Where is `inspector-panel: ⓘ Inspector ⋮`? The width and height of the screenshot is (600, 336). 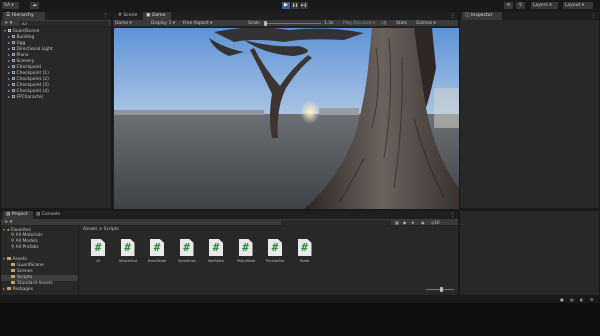
inspector-panel: ⓘ Inspector ⋮ is located at coordinates (529, 110).